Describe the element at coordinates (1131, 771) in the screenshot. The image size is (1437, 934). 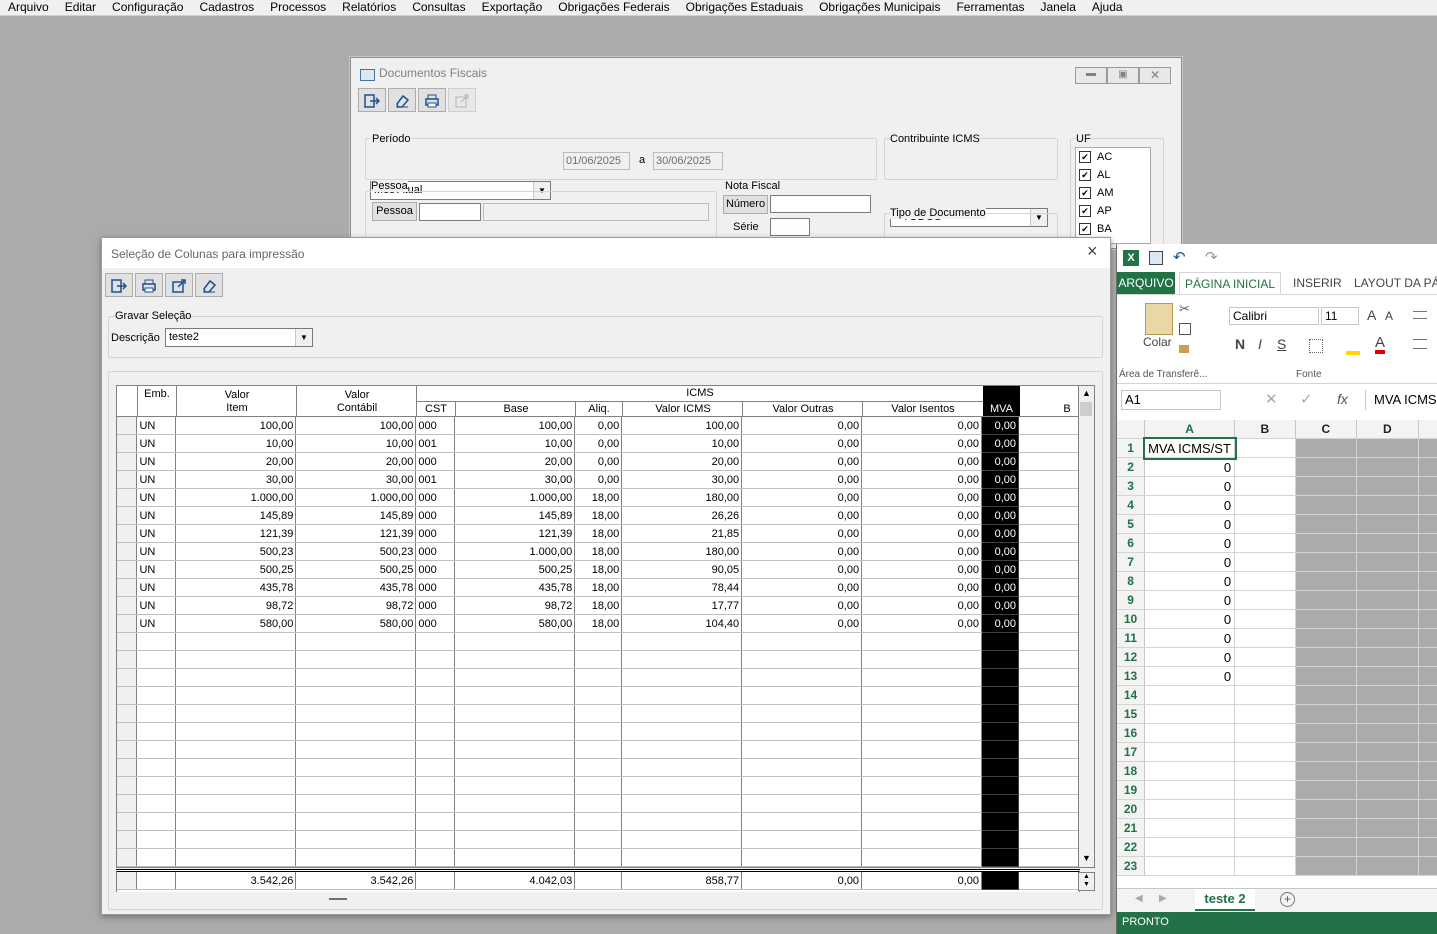
I see `row-header: 18` at that location.